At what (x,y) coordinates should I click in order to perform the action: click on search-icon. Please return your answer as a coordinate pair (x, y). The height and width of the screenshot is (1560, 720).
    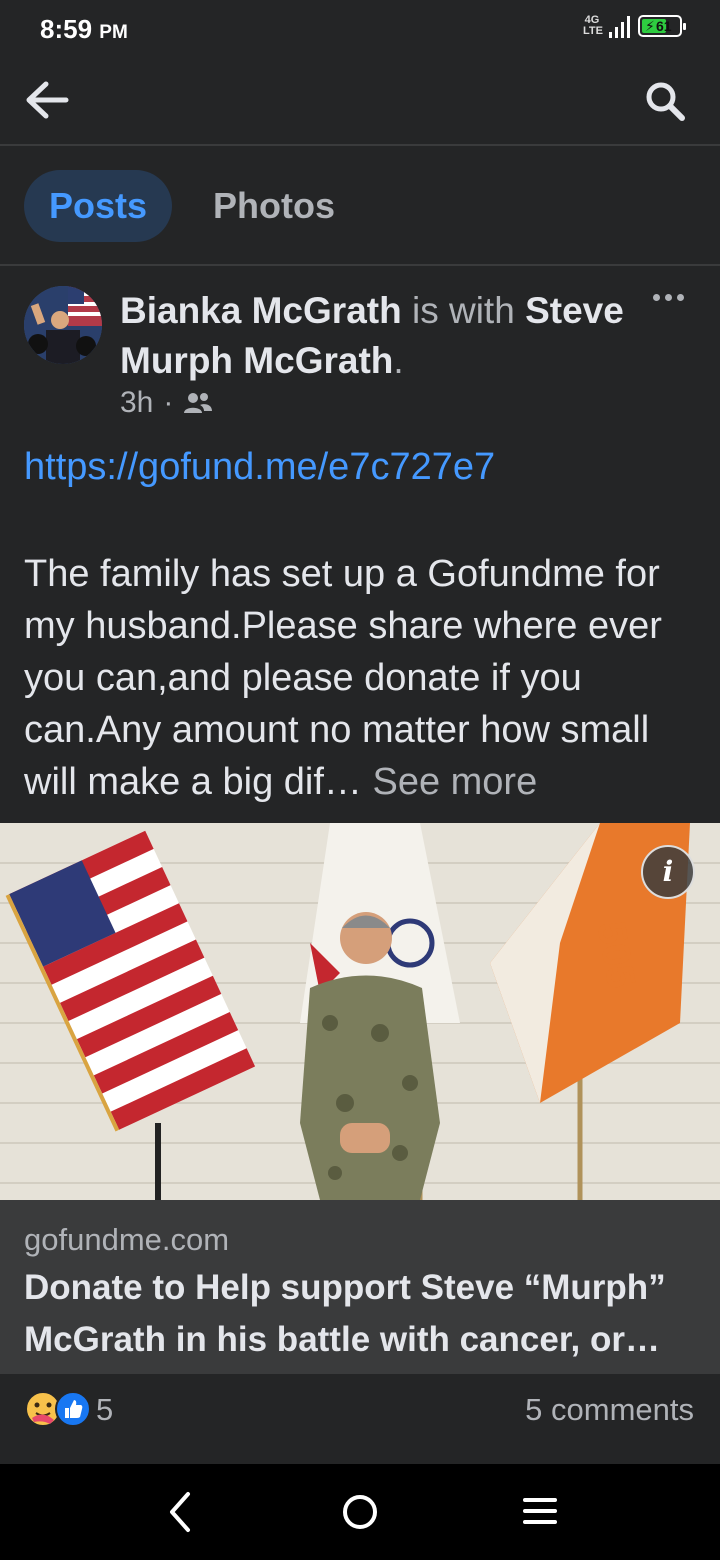
    Looking at the image, I should click on (665, 101).